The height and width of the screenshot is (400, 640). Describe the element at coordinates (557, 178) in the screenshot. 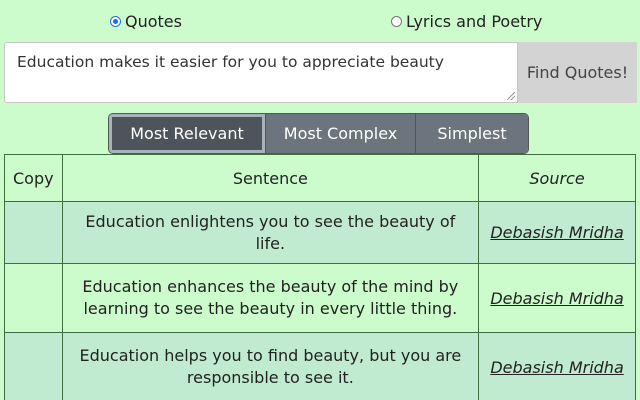

I see `source-column-header: Source` at that location.